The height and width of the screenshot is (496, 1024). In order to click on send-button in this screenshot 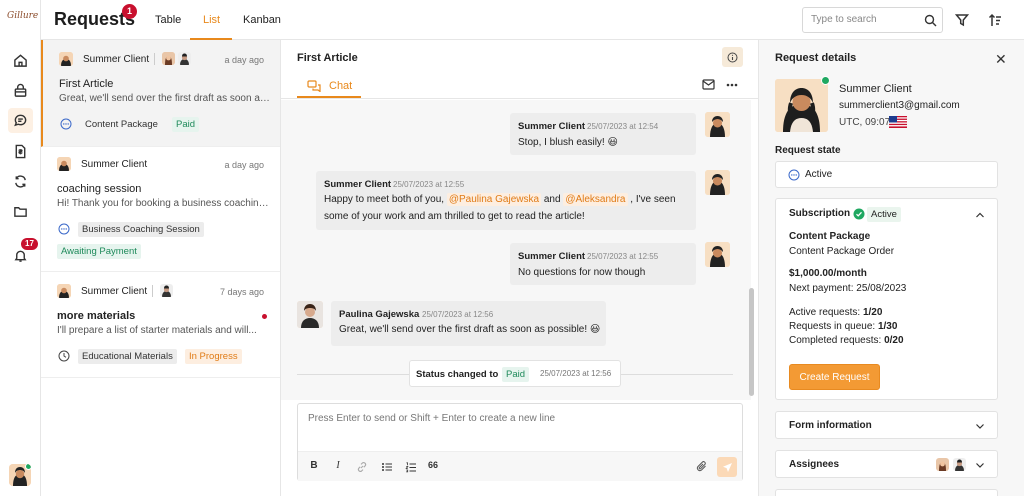, I will do `click(727, 467)`.